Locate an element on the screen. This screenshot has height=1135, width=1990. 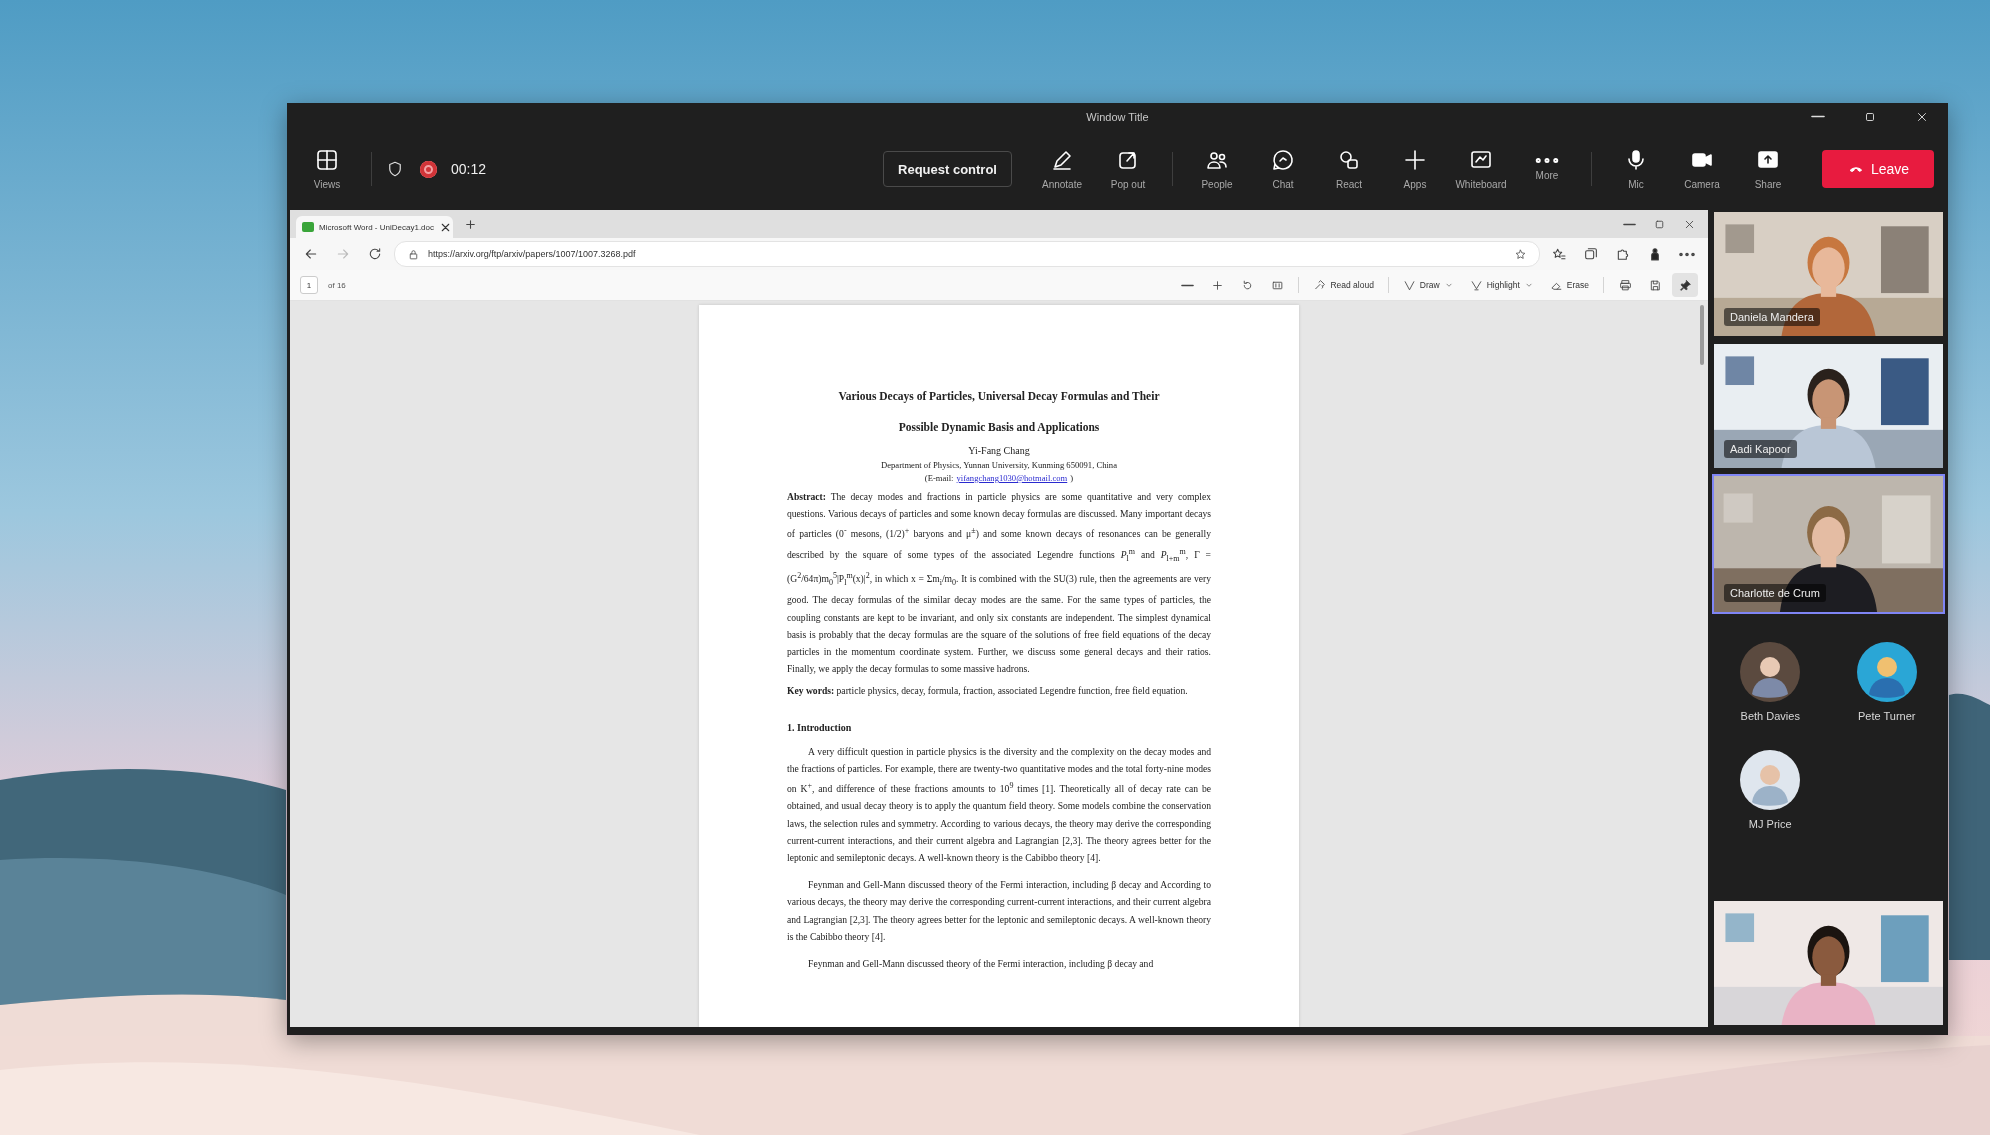
email-bracket: ) is located at coordinates (1072, 478).